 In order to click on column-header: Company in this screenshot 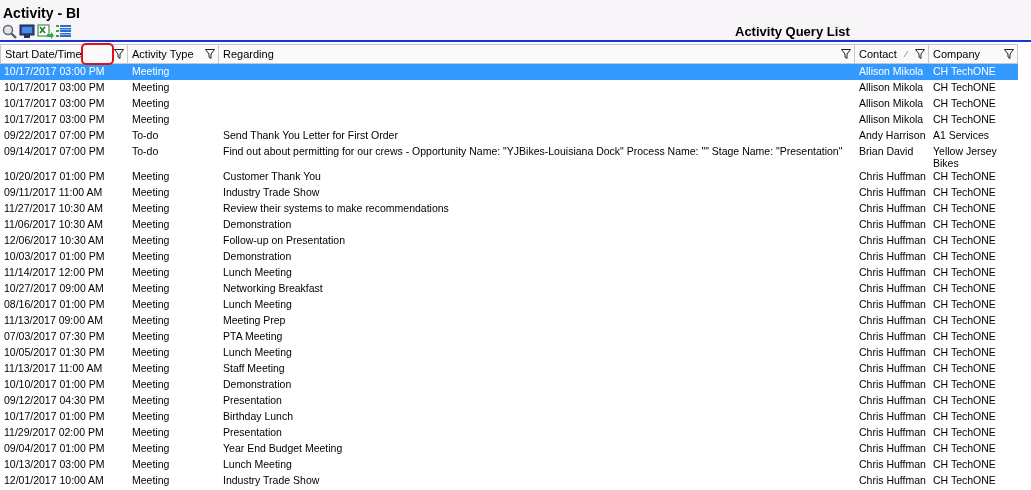, I will do `click(973, 54)`.